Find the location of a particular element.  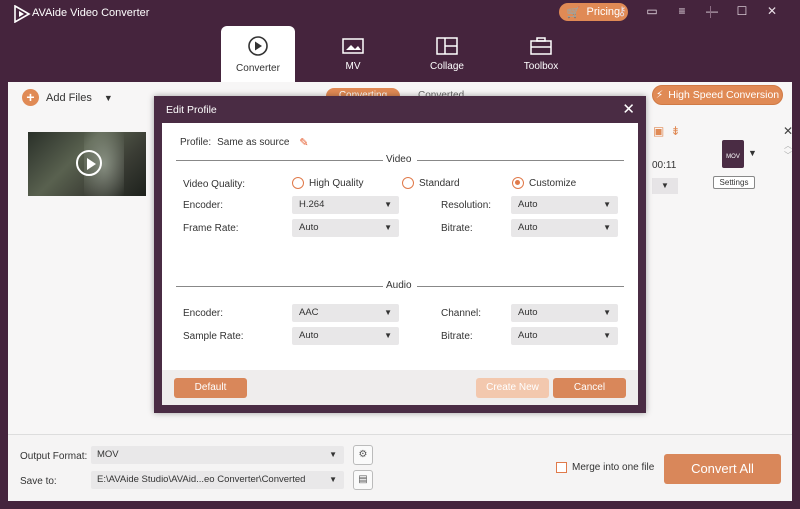

dialog-title: Edit Profile is located at coordinates (191, 110).